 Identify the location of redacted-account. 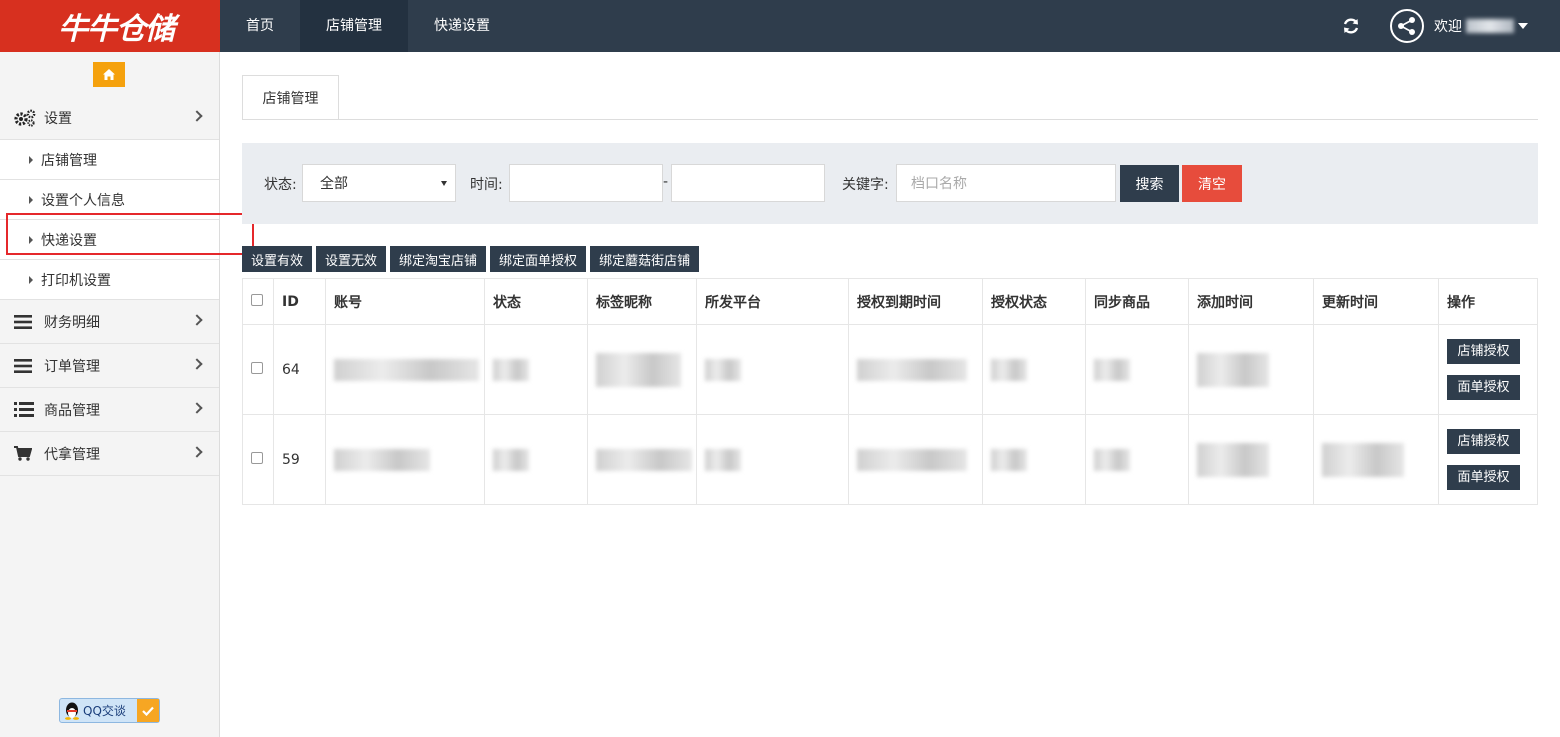
(382, 459).